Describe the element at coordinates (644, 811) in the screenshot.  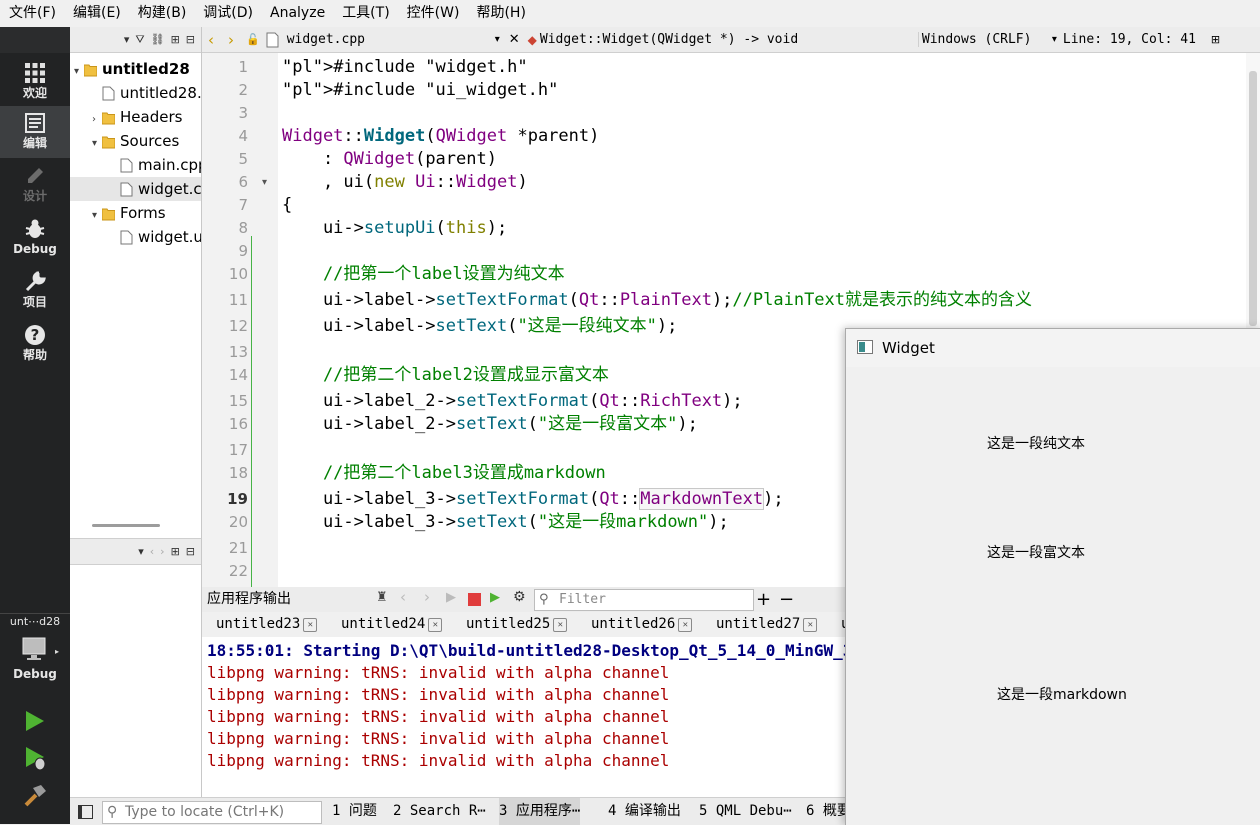
I see `output-pane-button: 4 编译输出` at that location.